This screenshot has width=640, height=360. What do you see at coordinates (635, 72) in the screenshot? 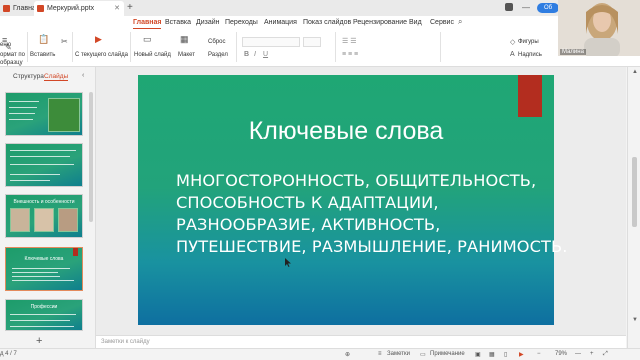
I see `scroll-up-icon: ▲` at bounding box center [635, 72].